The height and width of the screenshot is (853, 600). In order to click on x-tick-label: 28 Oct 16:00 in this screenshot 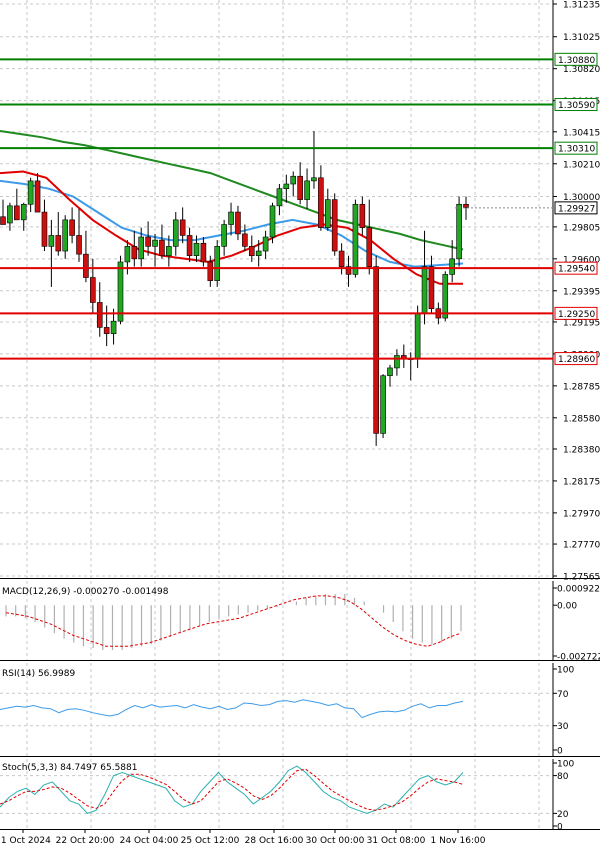, I will do `click(274, 841)`.